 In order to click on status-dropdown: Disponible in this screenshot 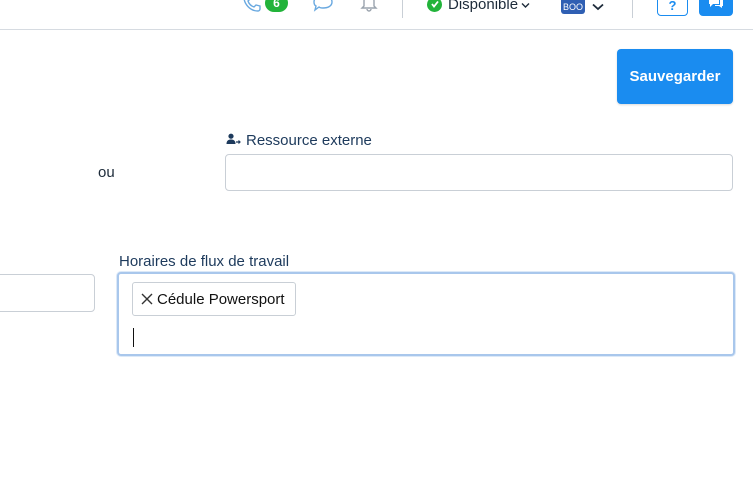, I will do `click(478, 7)`.